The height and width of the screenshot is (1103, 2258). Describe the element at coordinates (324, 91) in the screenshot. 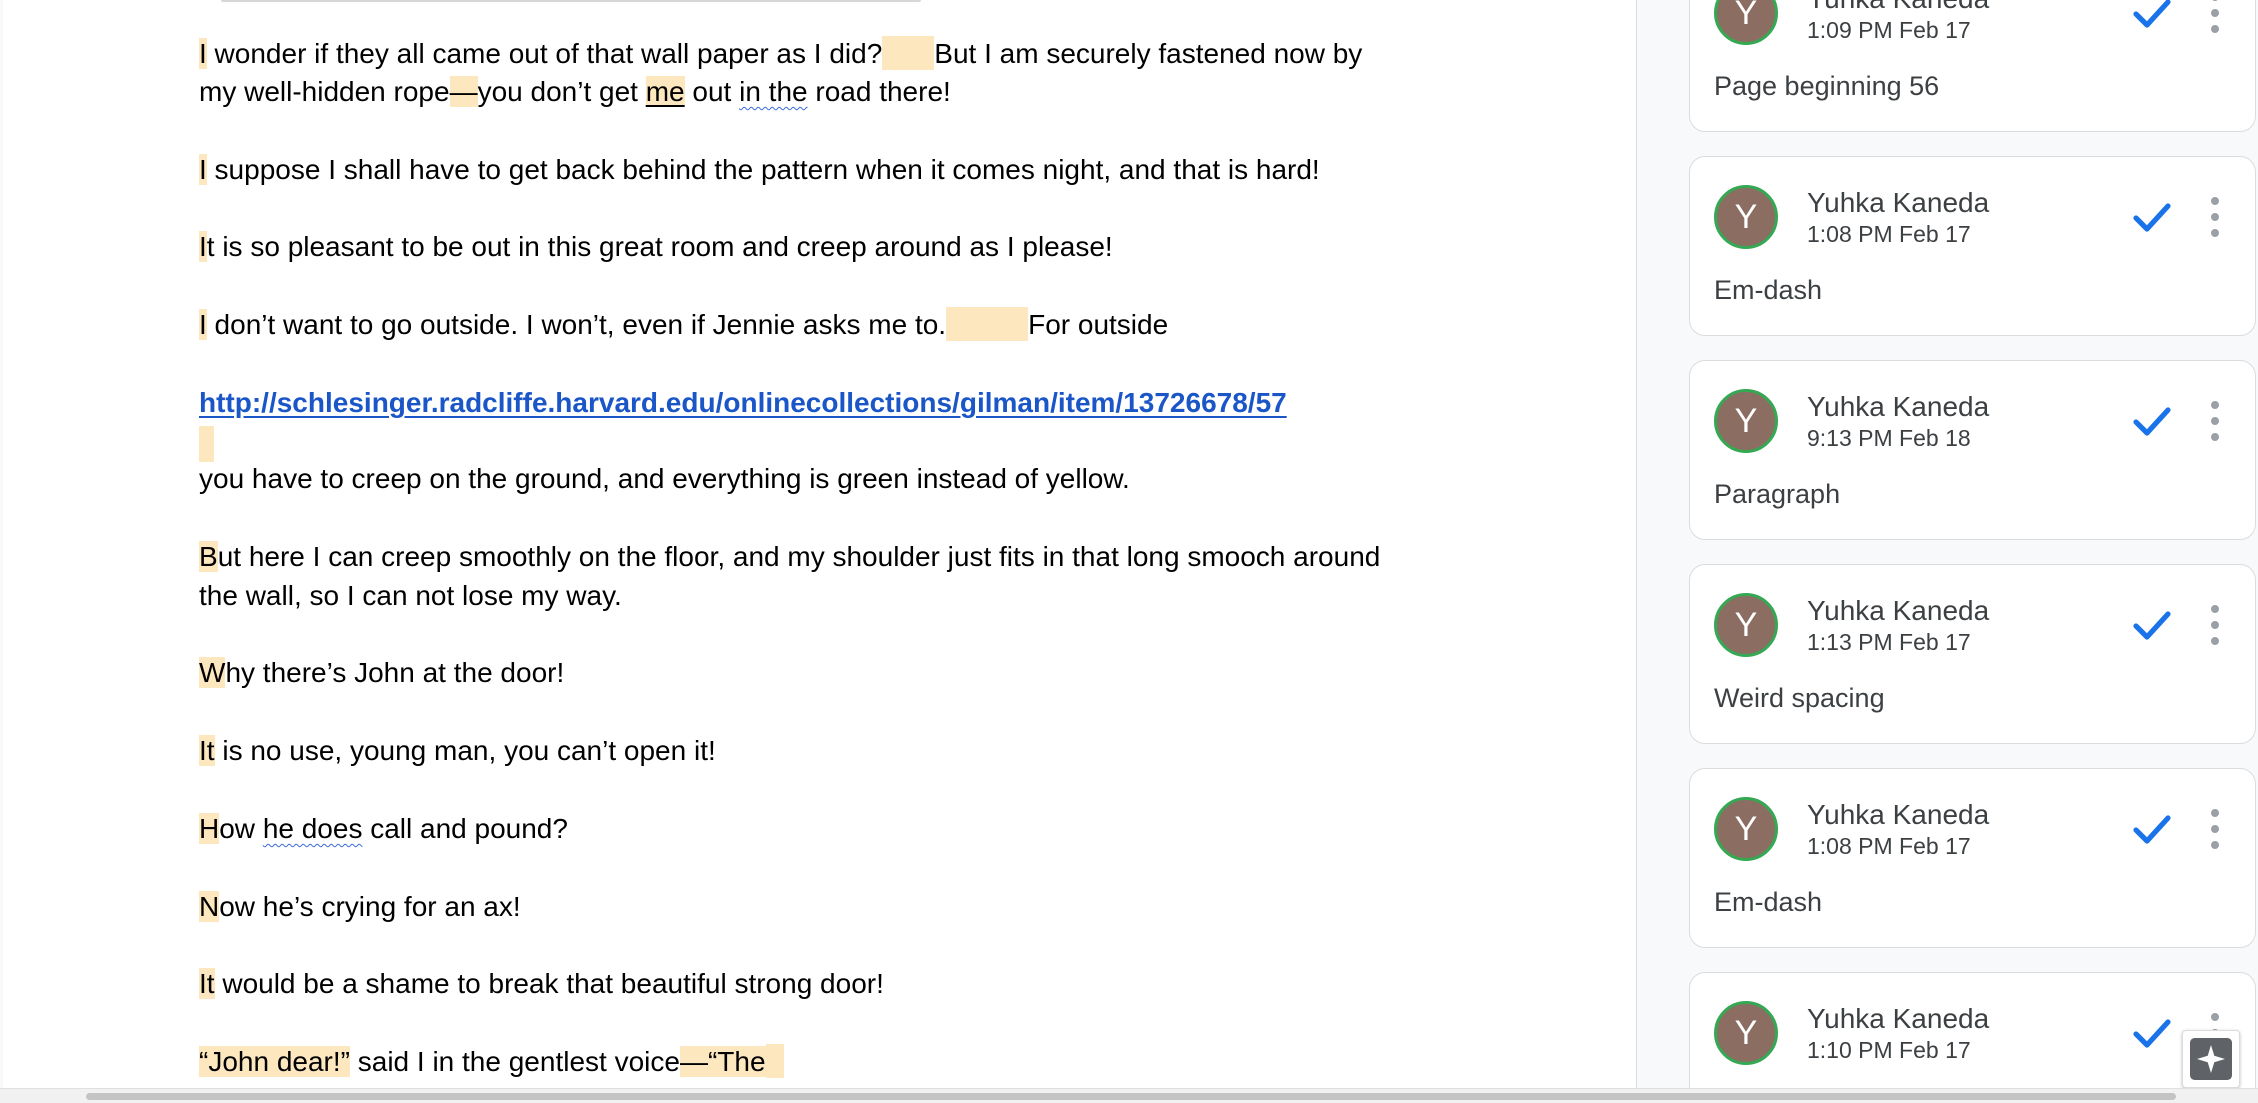

I see `paragraph-text: my well-hidden rope` at that location.